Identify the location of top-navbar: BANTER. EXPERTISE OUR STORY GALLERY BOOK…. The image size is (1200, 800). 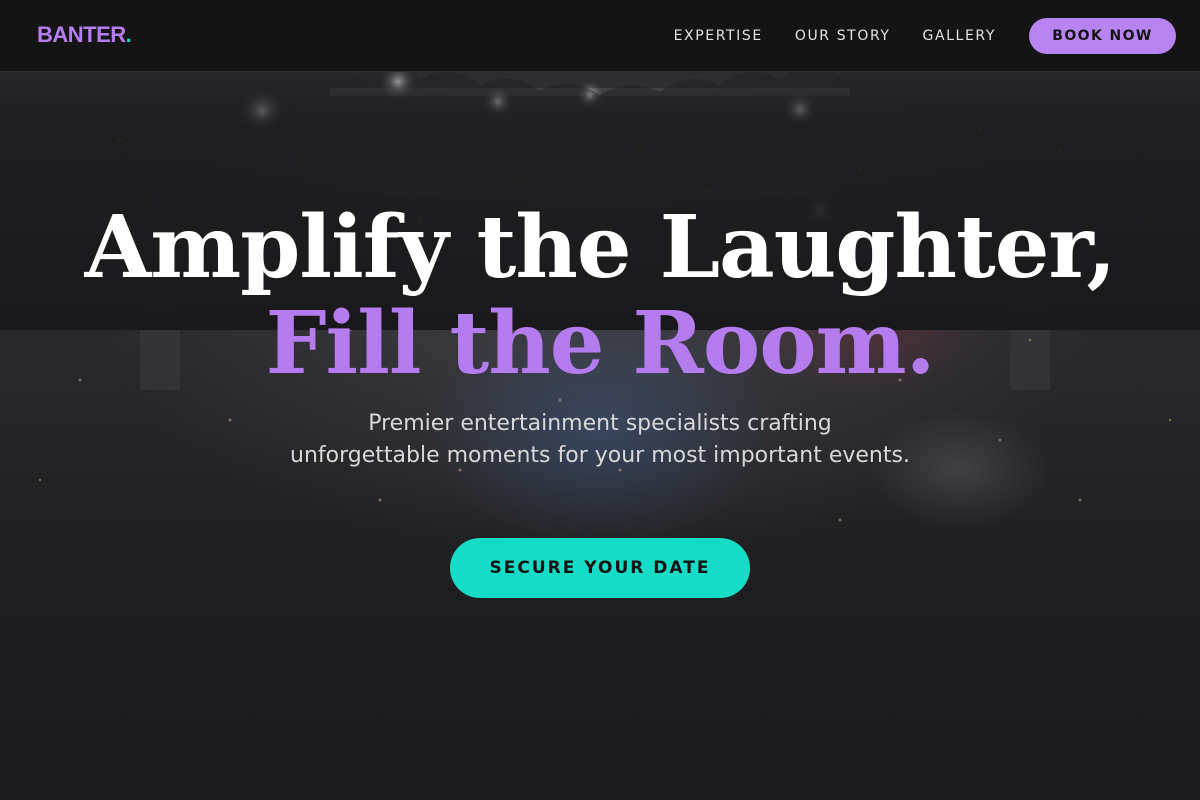
(600, 36).